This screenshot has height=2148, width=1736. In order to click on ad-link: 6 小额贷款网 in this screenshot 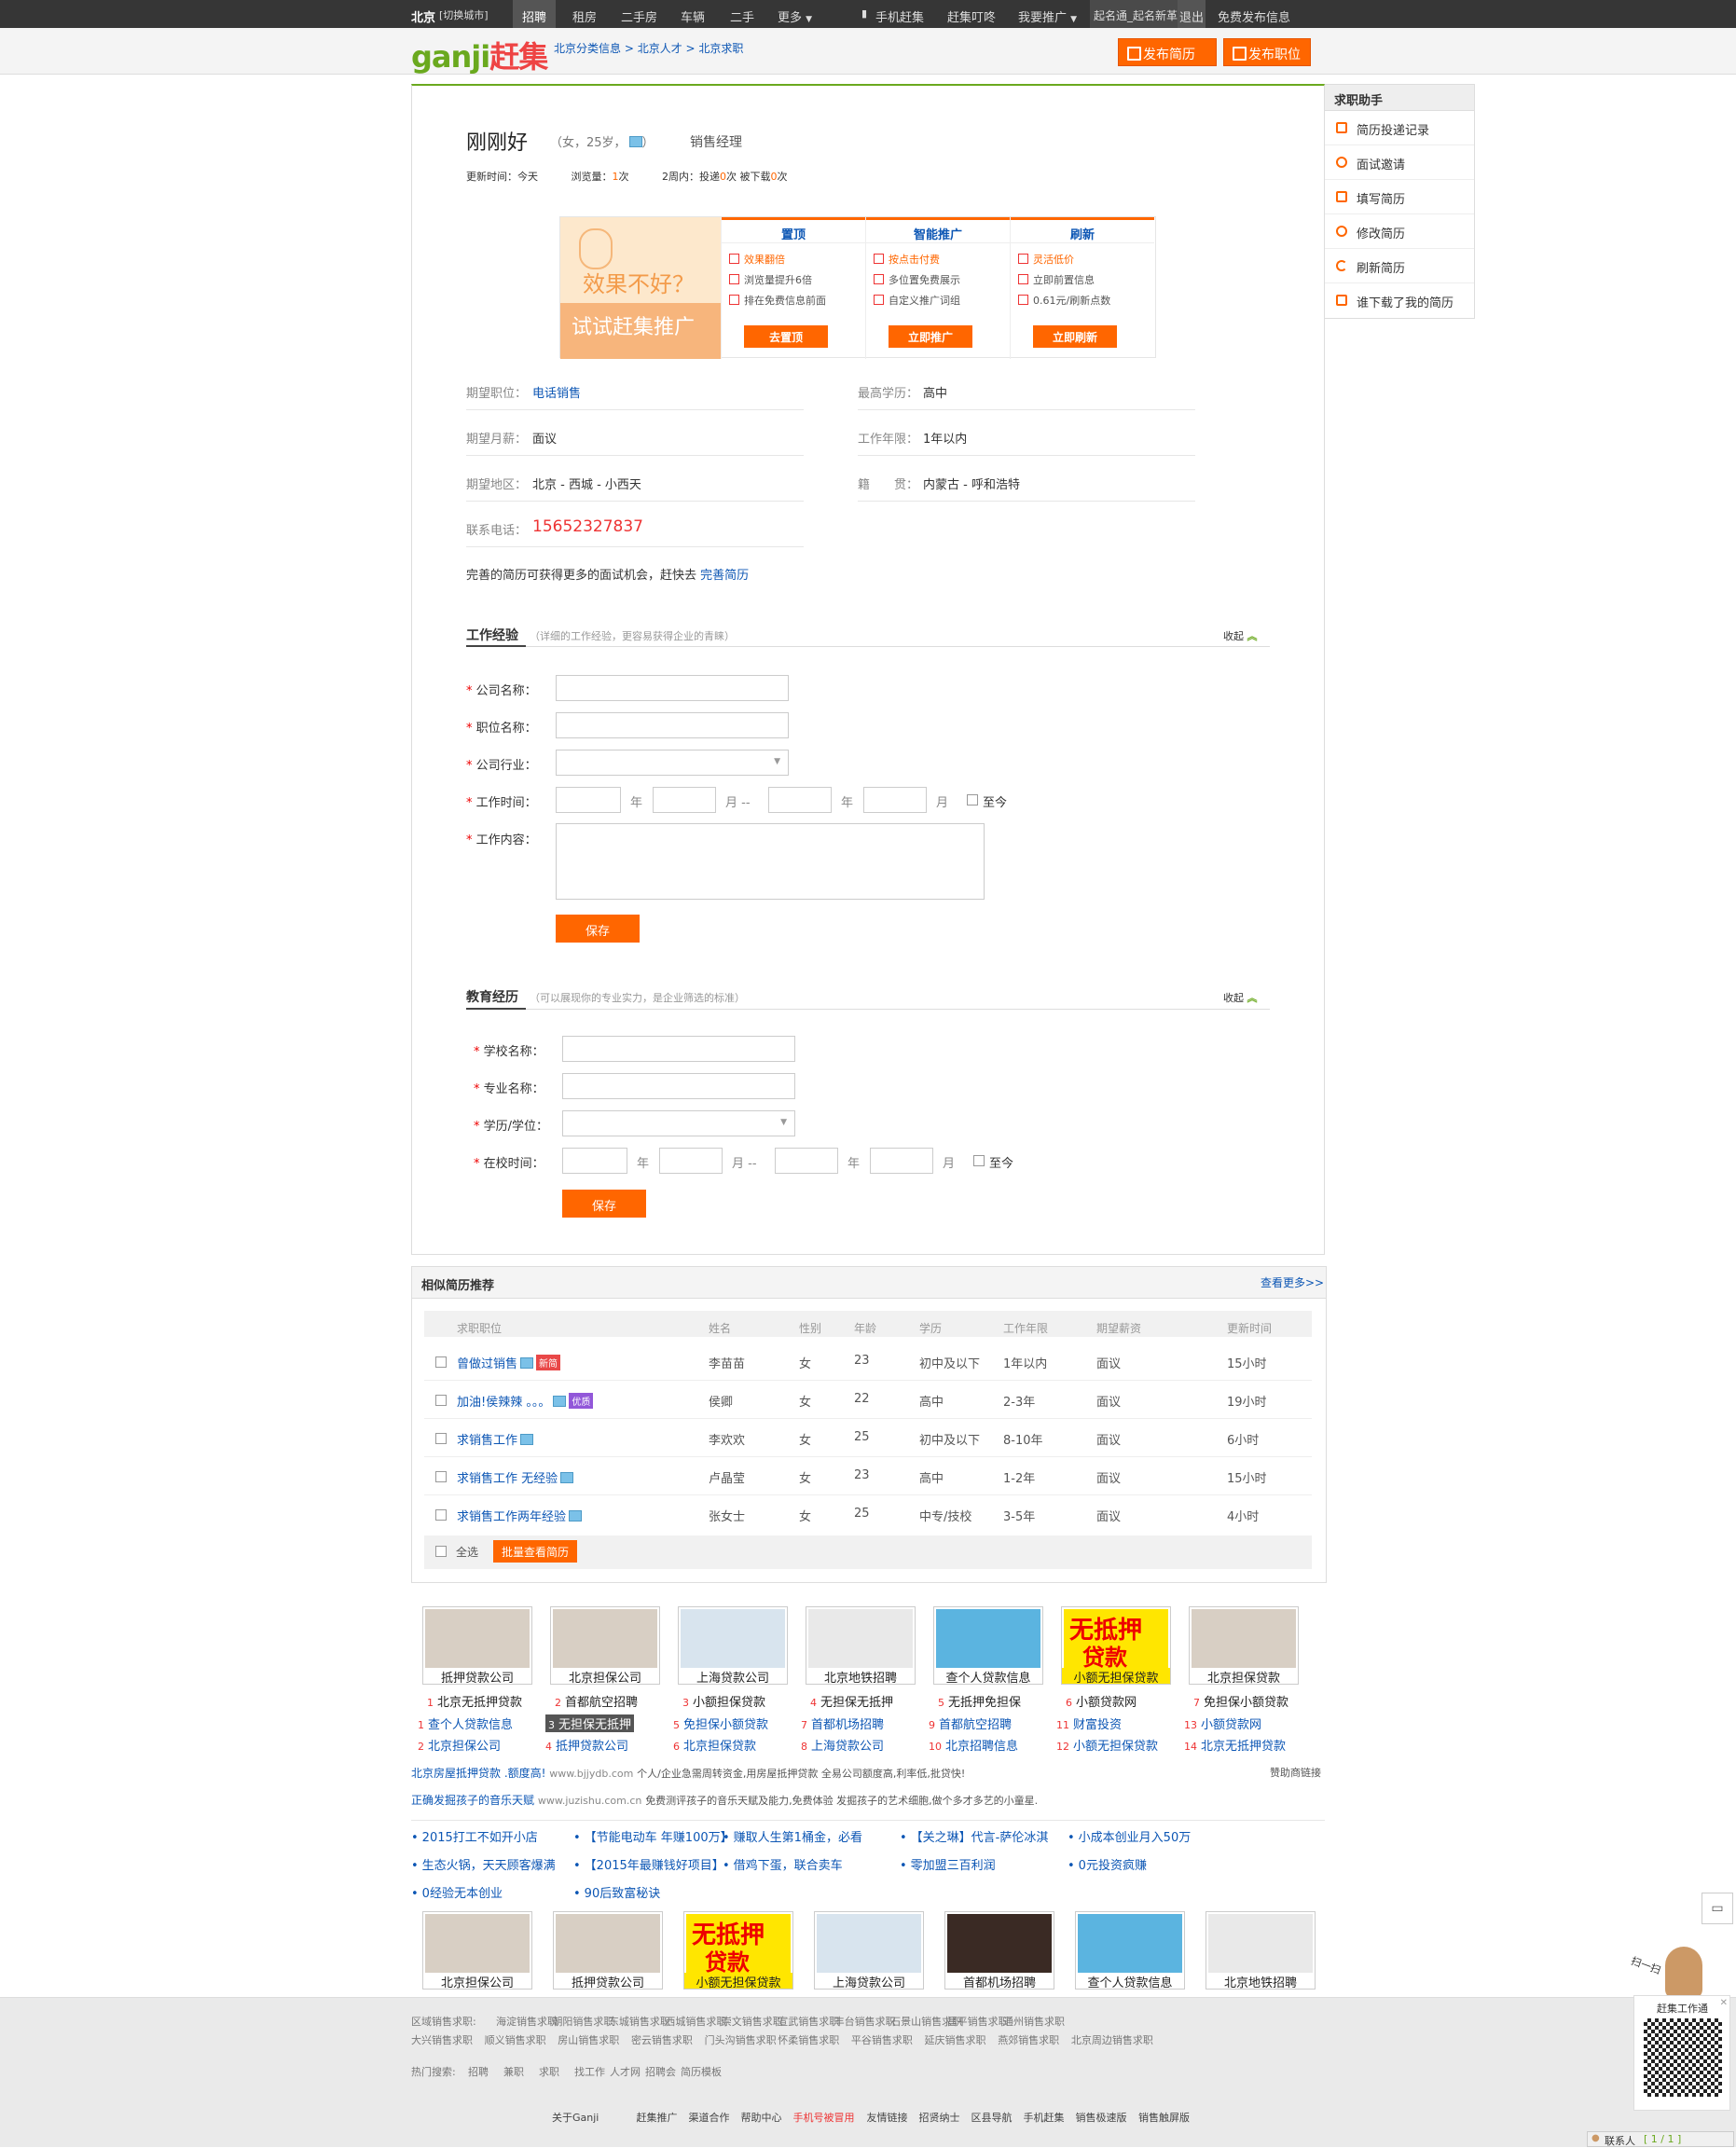, I will do `click(1101, 1701)`.